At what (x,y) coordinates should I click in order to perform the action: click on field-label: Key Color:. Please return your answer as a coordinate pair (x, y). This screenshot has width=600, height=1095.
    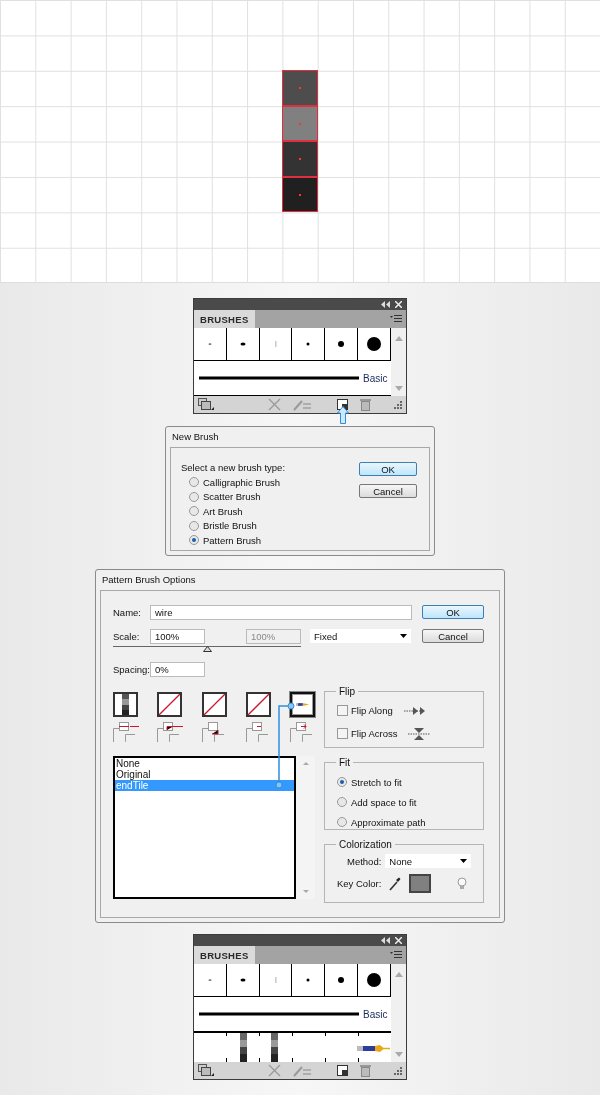
    Looking at the image, I should click on (359, 883).